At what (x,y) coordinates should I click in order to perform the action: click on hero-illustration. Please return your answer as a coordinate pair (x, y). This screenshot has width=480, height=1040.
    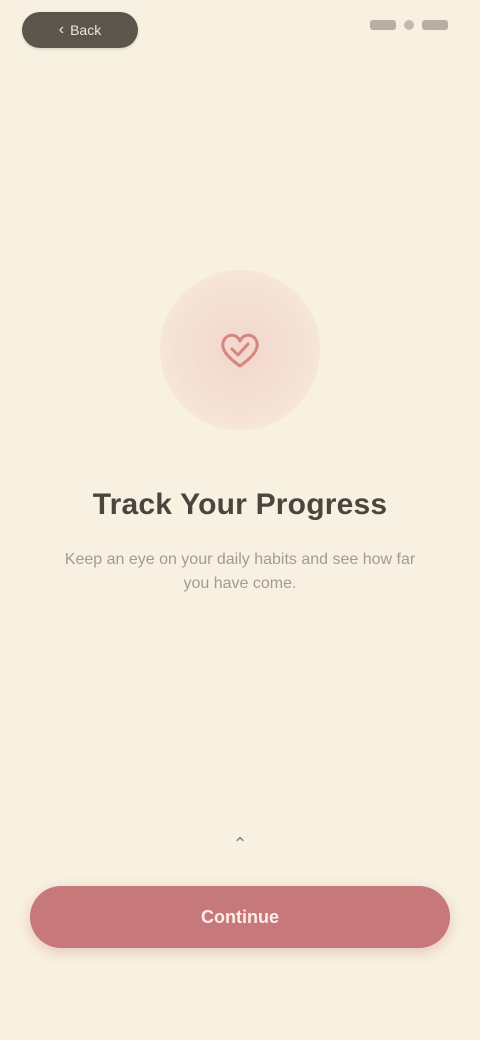
    Looking at the image, I should click on (240, 350).